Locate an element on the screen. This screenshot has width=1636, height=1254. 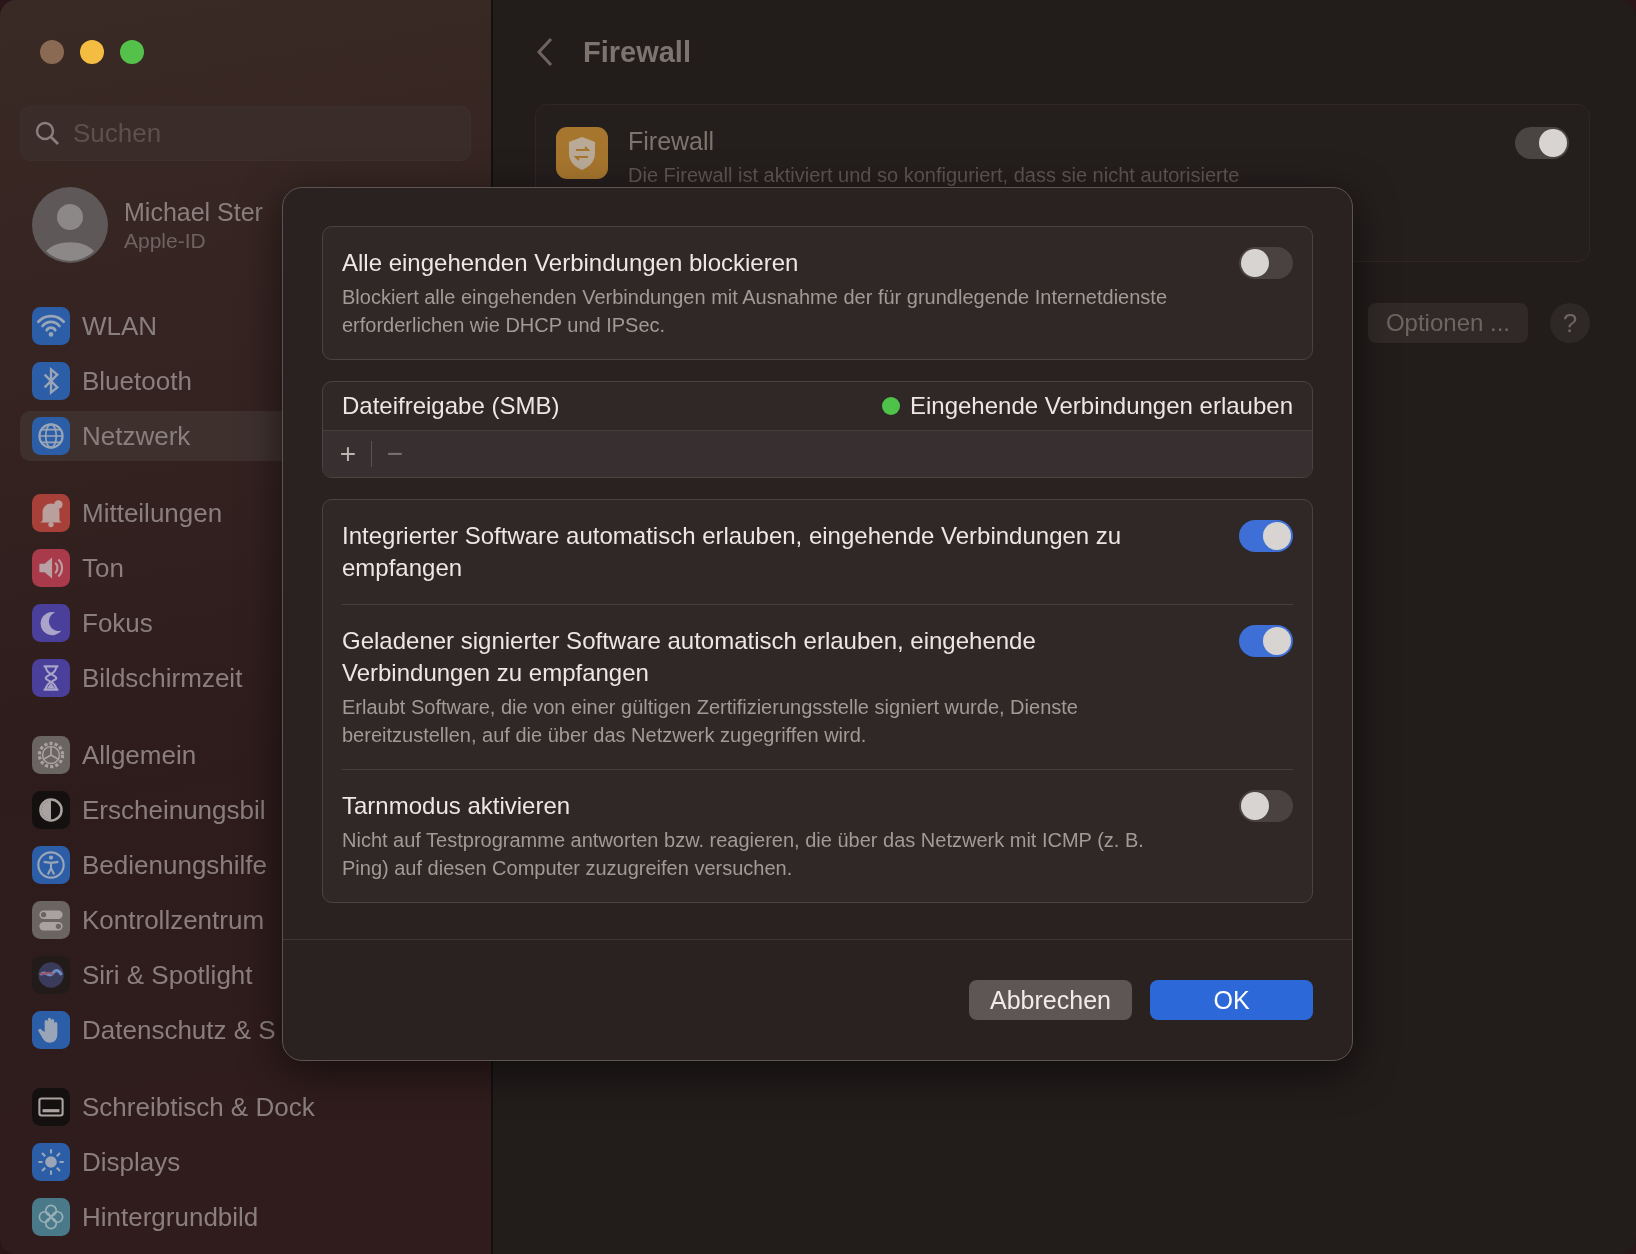
setting-title: Geladener signierter Software automatisch erlauben, eingehende Verbindungen zu empfangen is located at coordinates (689, 657).